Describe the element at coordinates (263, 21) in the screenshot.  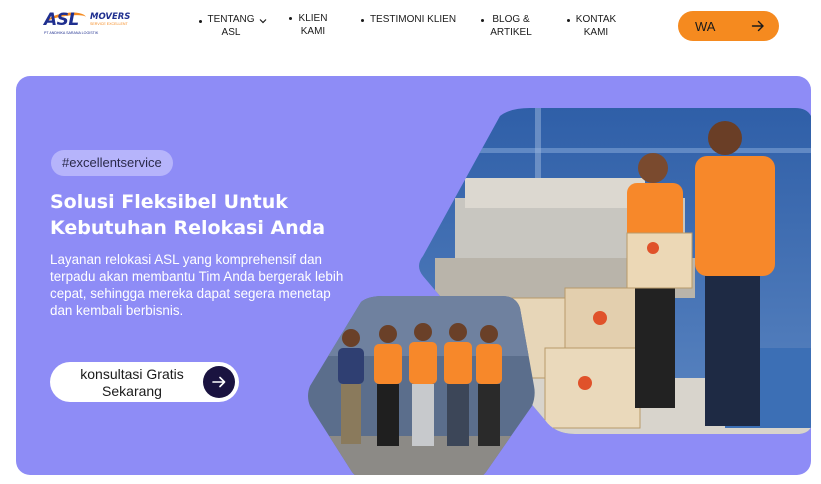
I see `chevron-down-icon` at that location.